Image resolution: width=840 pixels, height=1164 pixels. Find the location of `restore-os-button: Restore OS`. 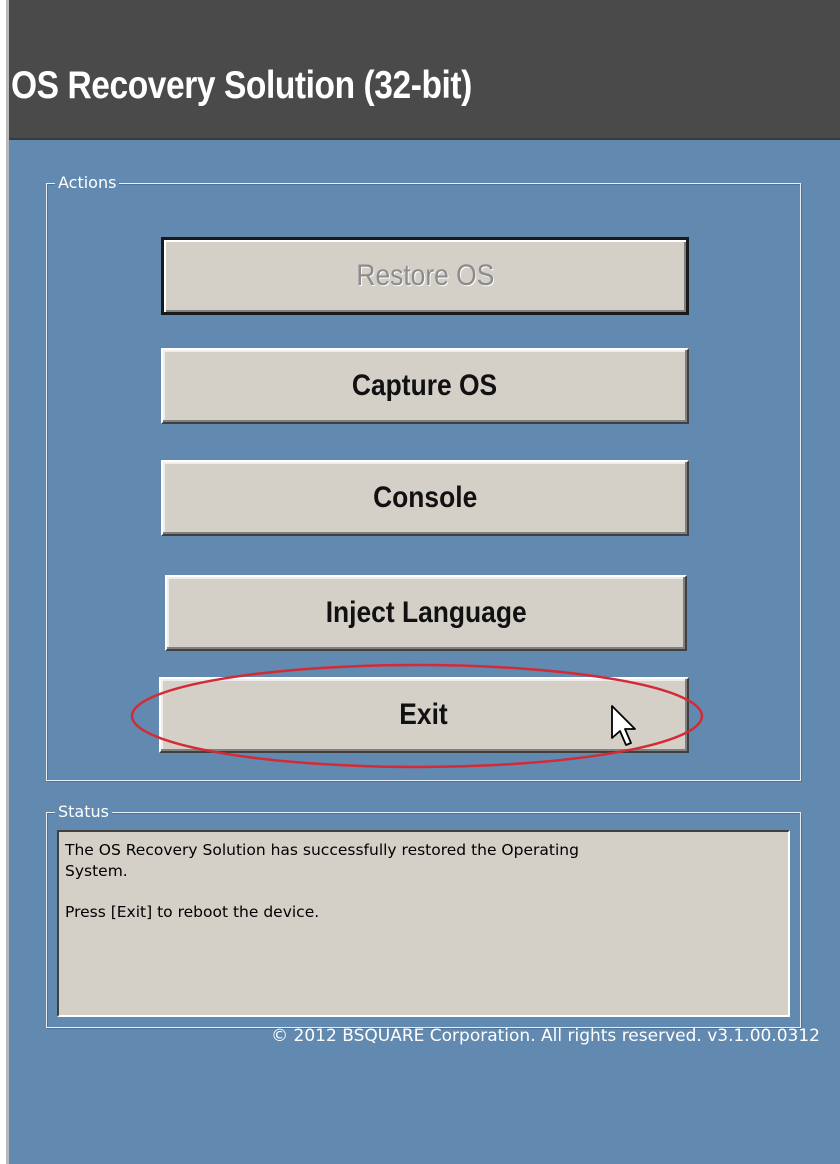

restore-os-button: Restore OS is located at coordinates (425, 276).